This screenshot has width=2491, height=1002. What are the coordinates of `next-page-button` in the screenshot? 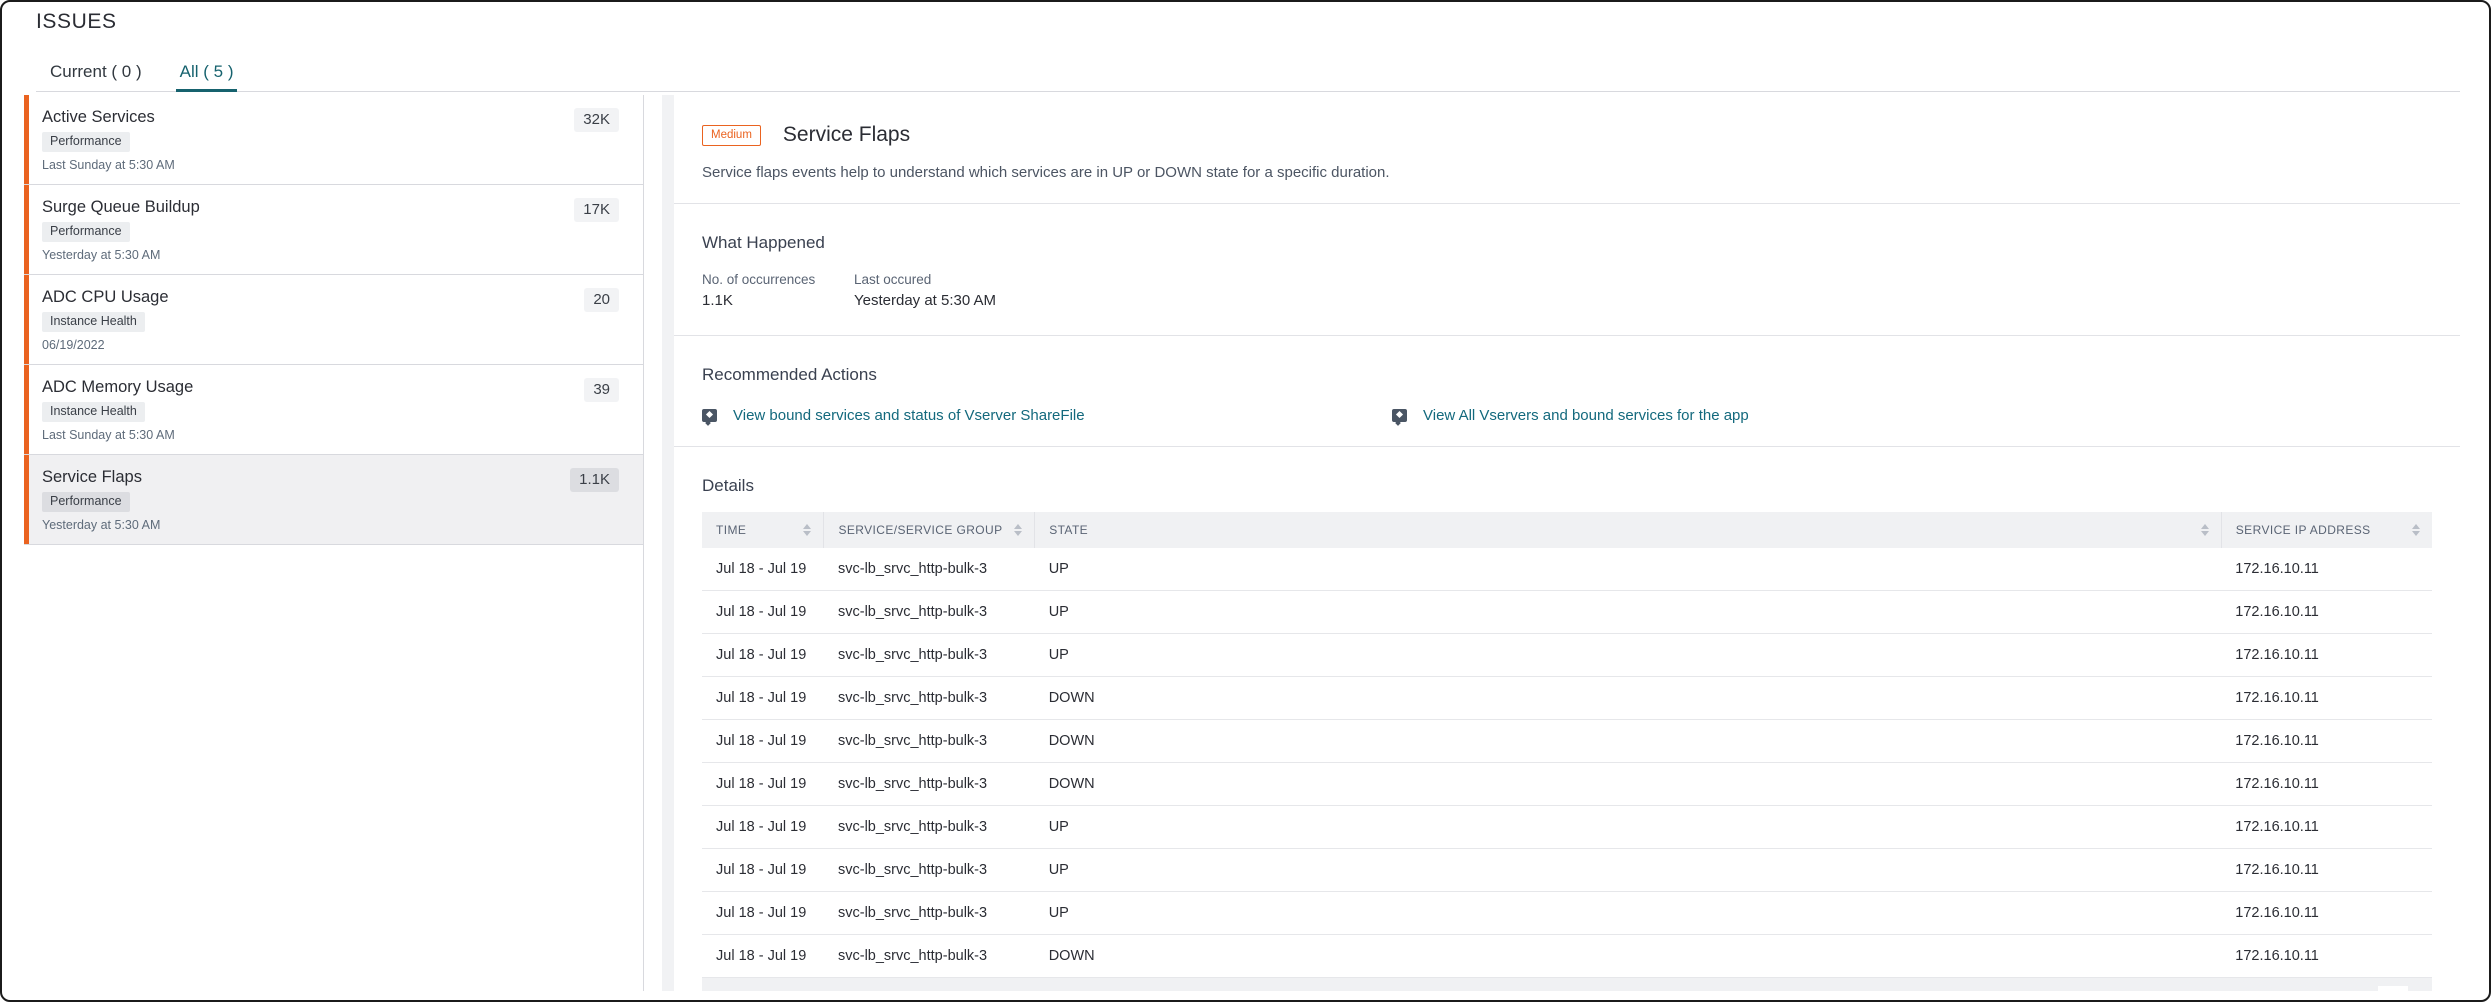 It's located at (2393, 988).